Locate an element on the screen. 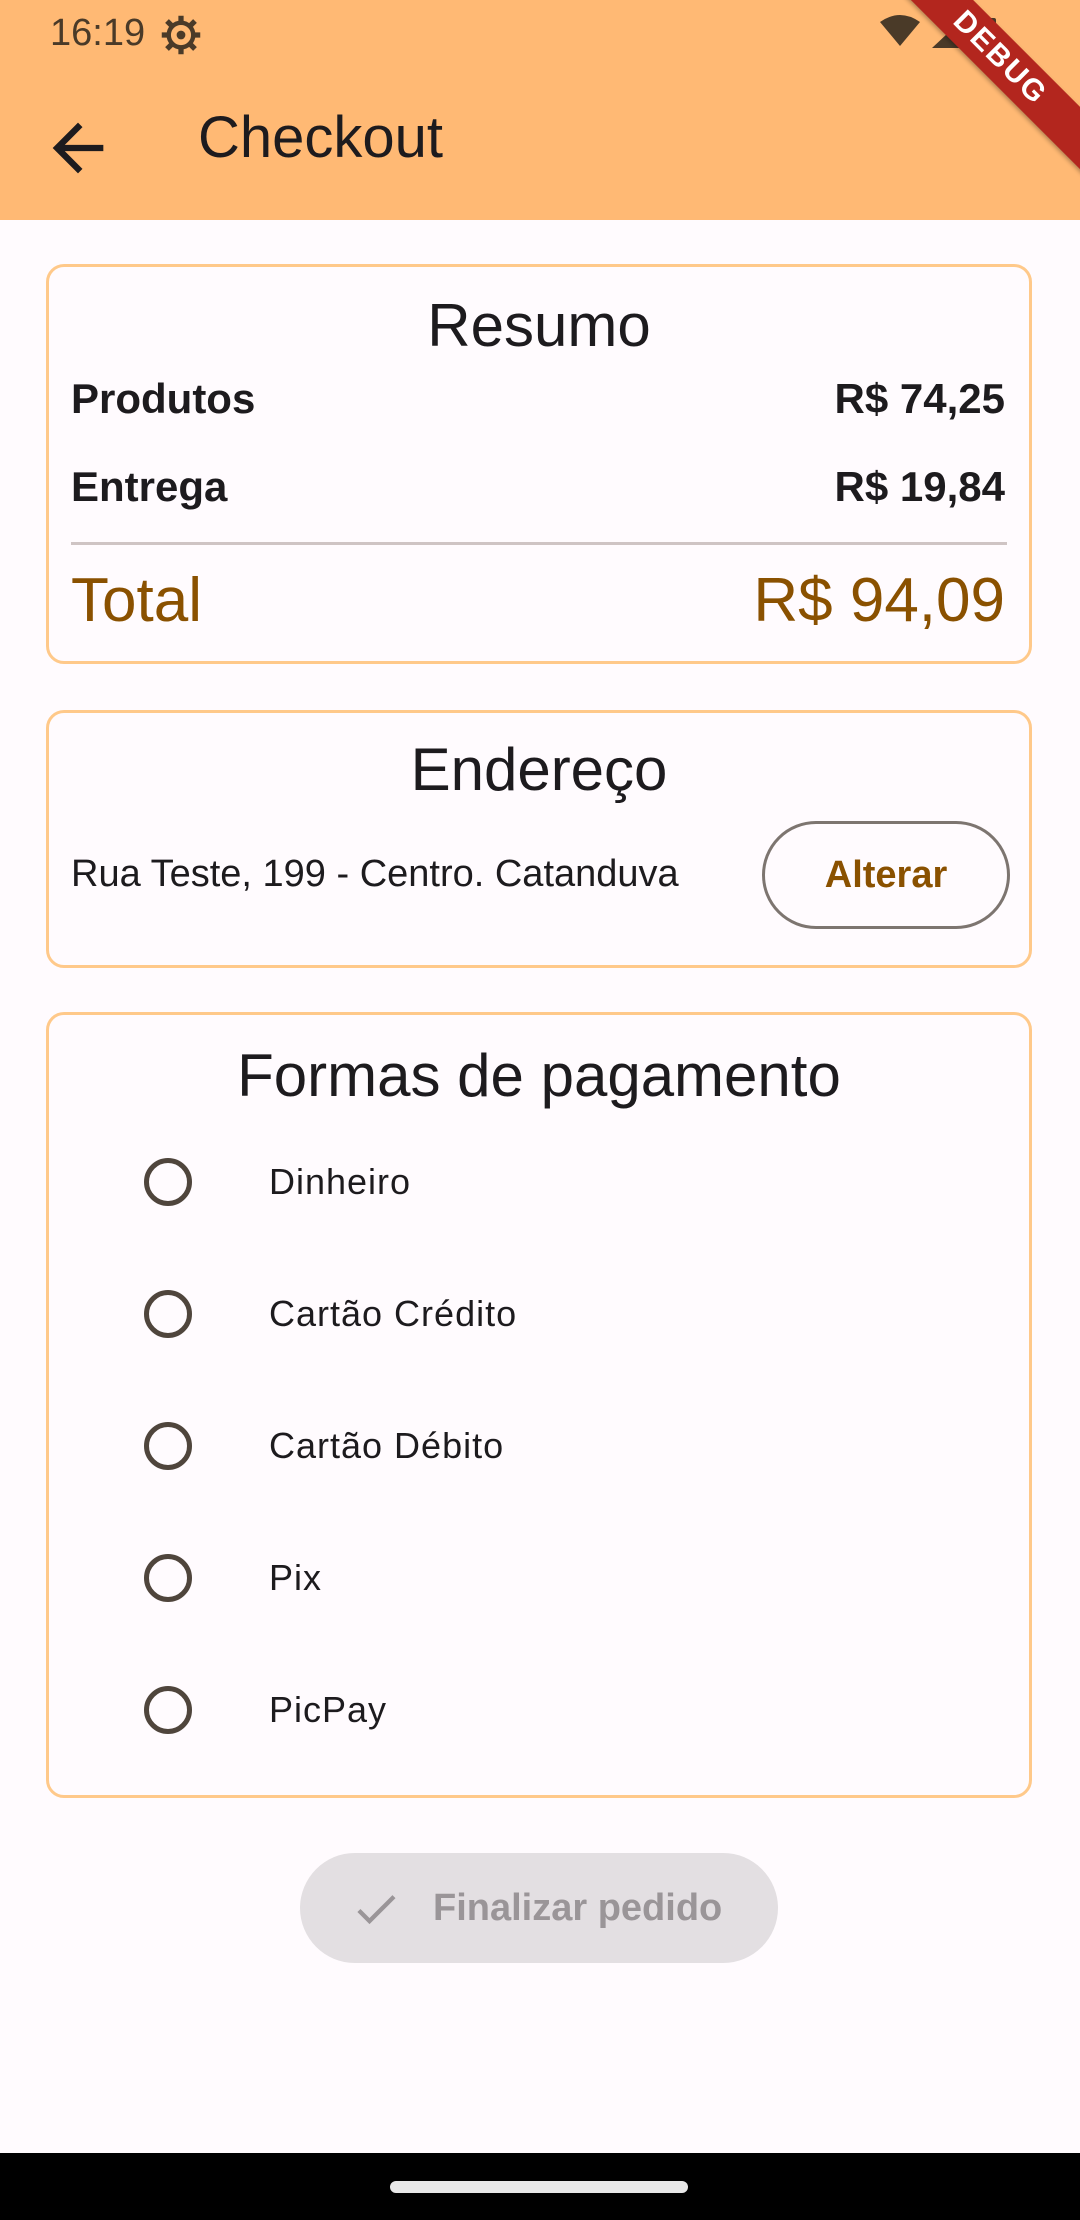 Image resolution: width=1080 pixels, height=2220 pixels. change-address-button: Alterar is located at coordinates (886, 875).